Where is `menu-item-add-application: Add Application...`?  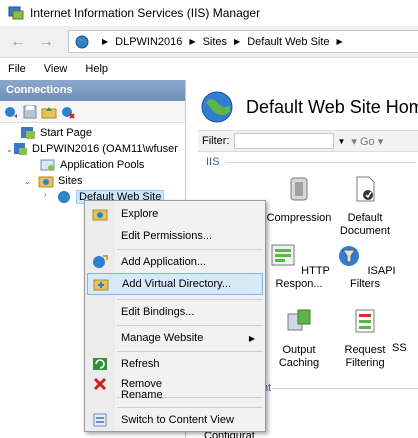 menu-item-add-application: Add Application... is located at coordinates (175, 262).